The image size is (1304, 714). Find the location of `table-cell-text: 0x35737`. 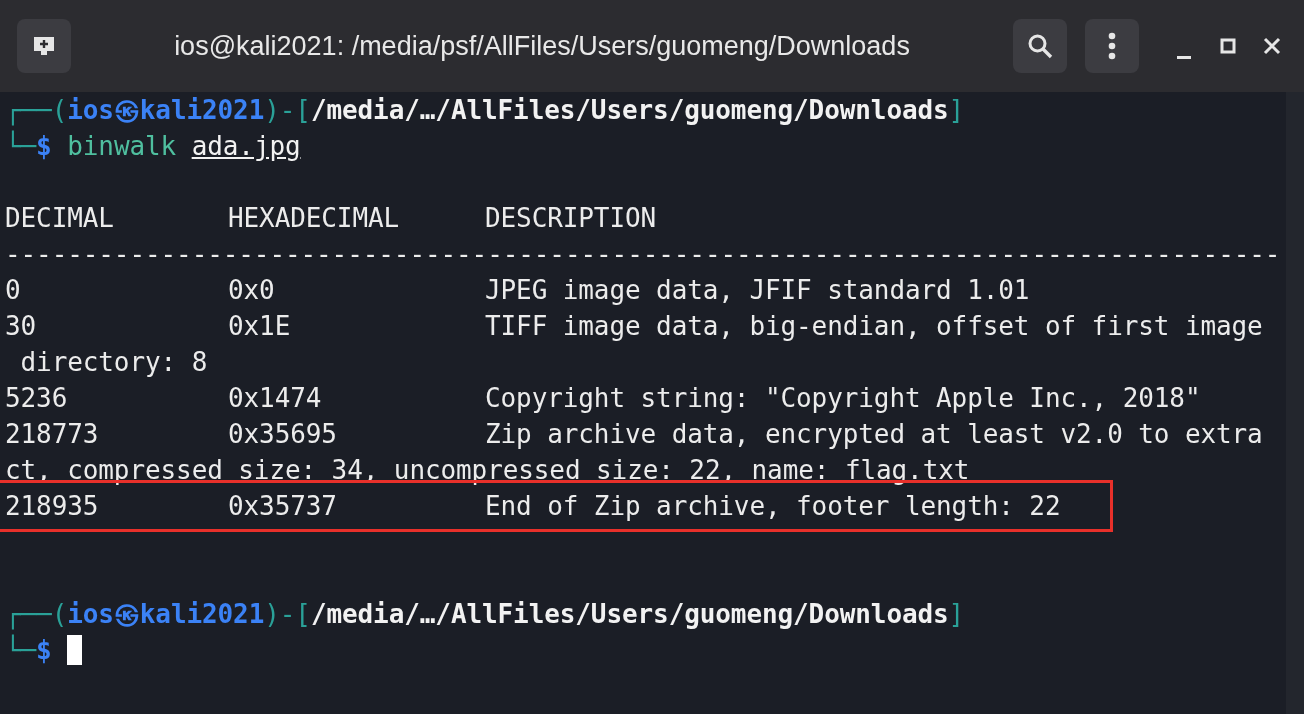

table-cell-text: 0x35737 is located at coordinates (283, 506).